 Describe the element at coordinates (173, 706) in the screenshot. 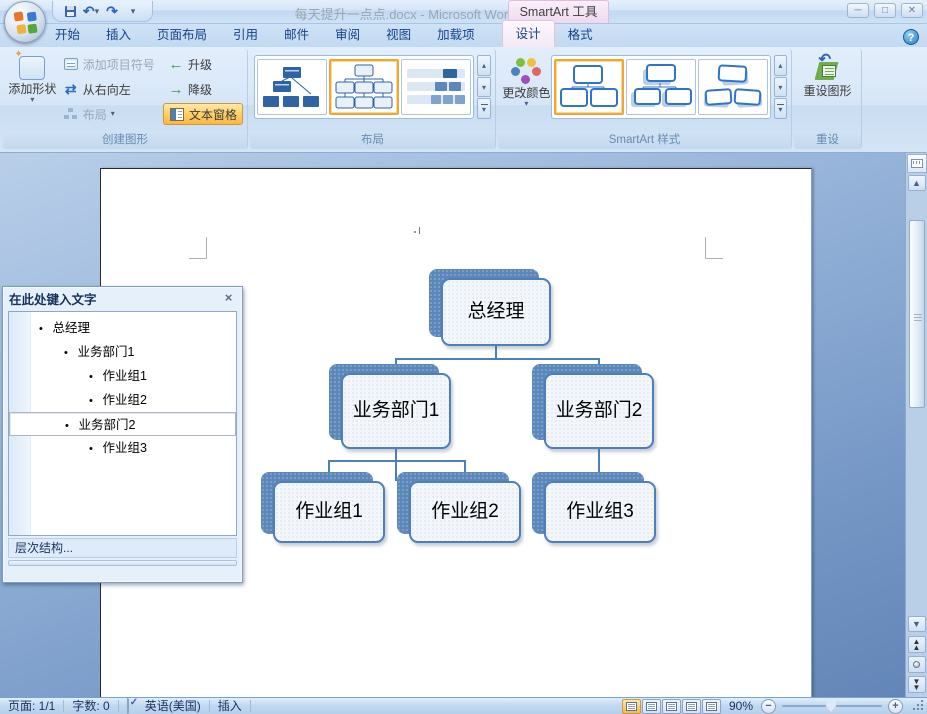

I see `language-indicator: 英语(美国)` at that location.